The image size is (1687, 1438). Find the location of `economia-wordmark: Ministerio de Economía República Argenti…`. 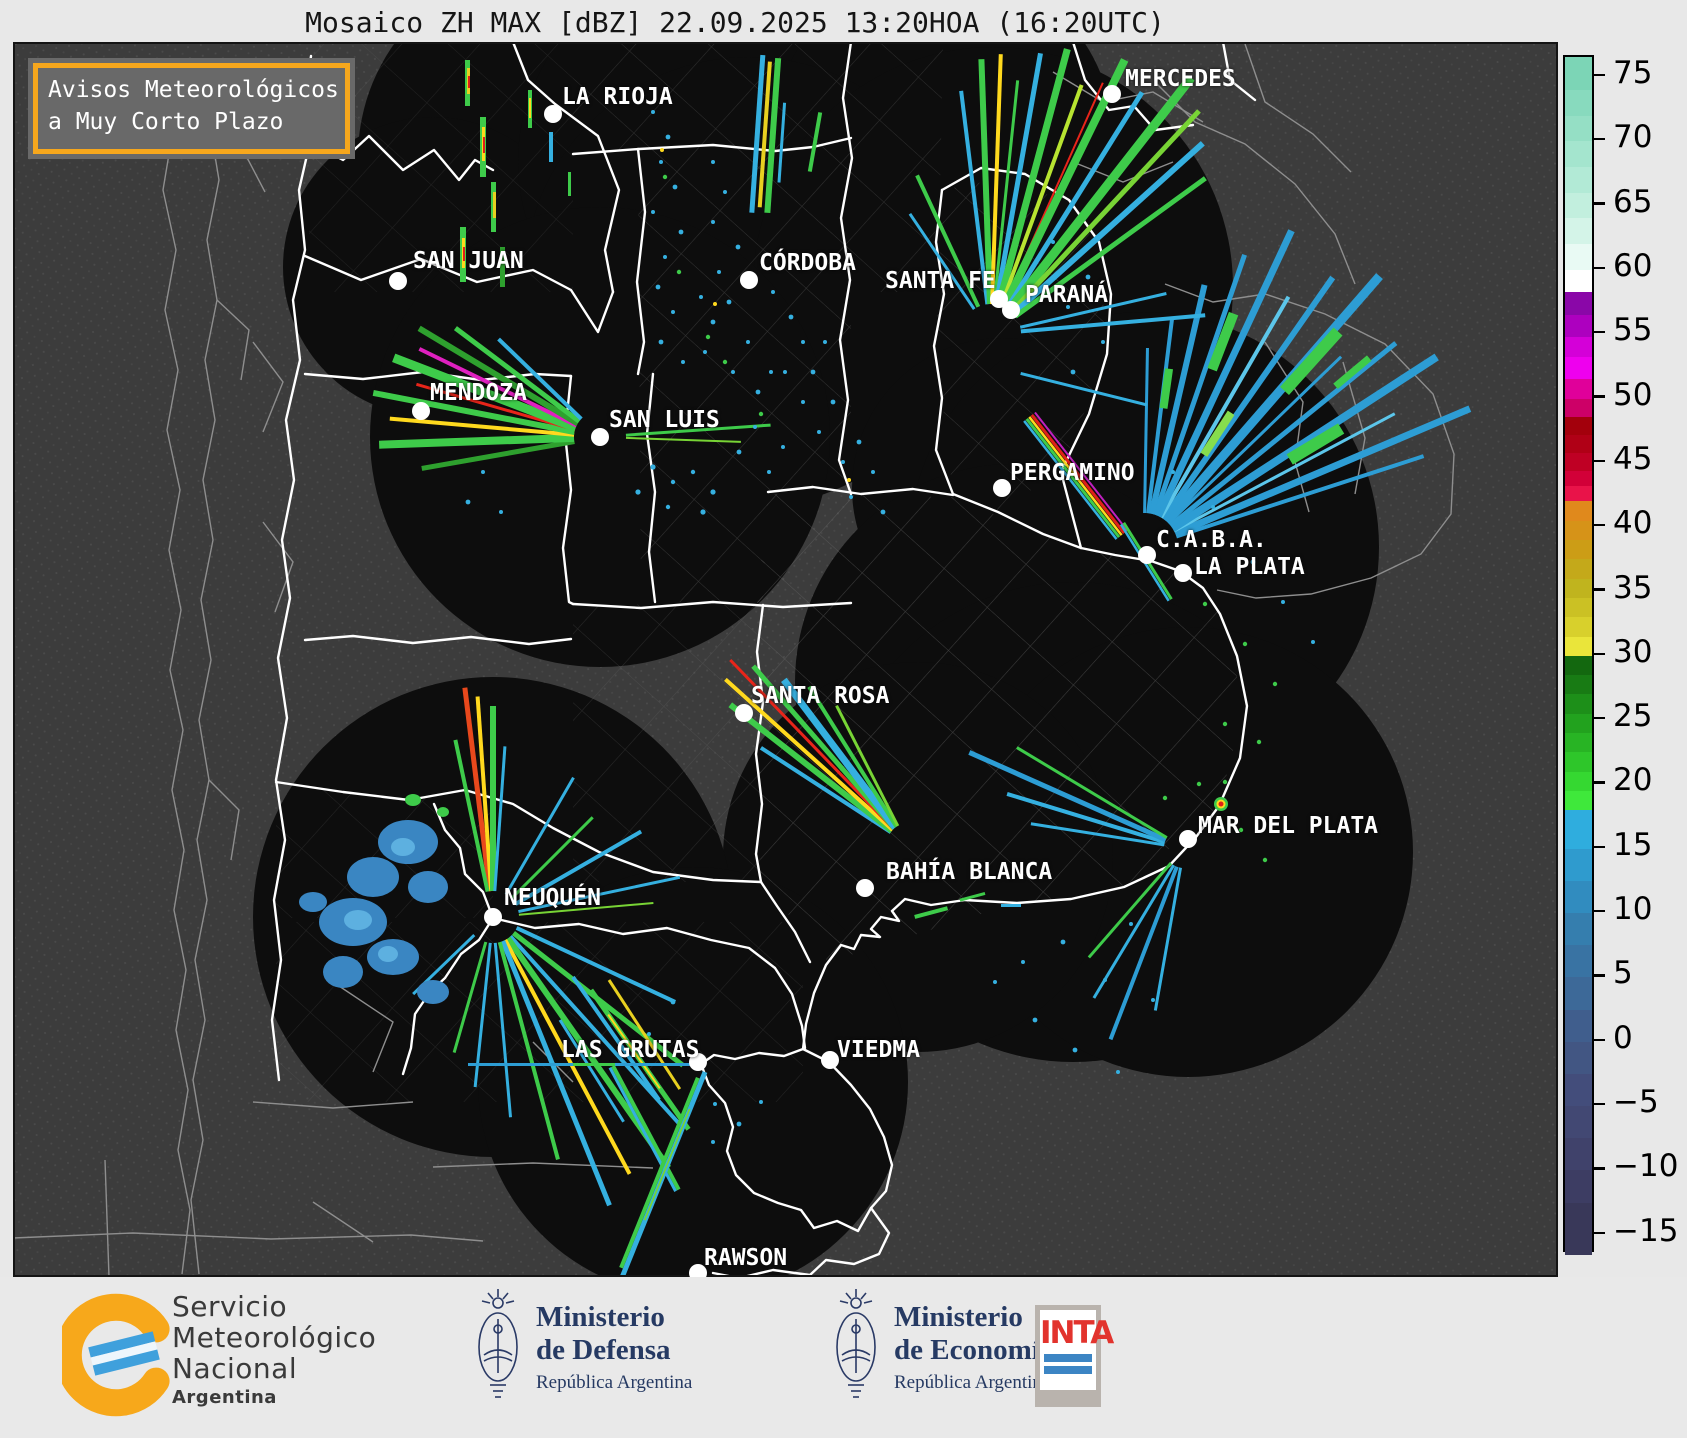

economia-wordmark: Ministerio de Economía República Argenti… is located at coordinates (974, 1347).